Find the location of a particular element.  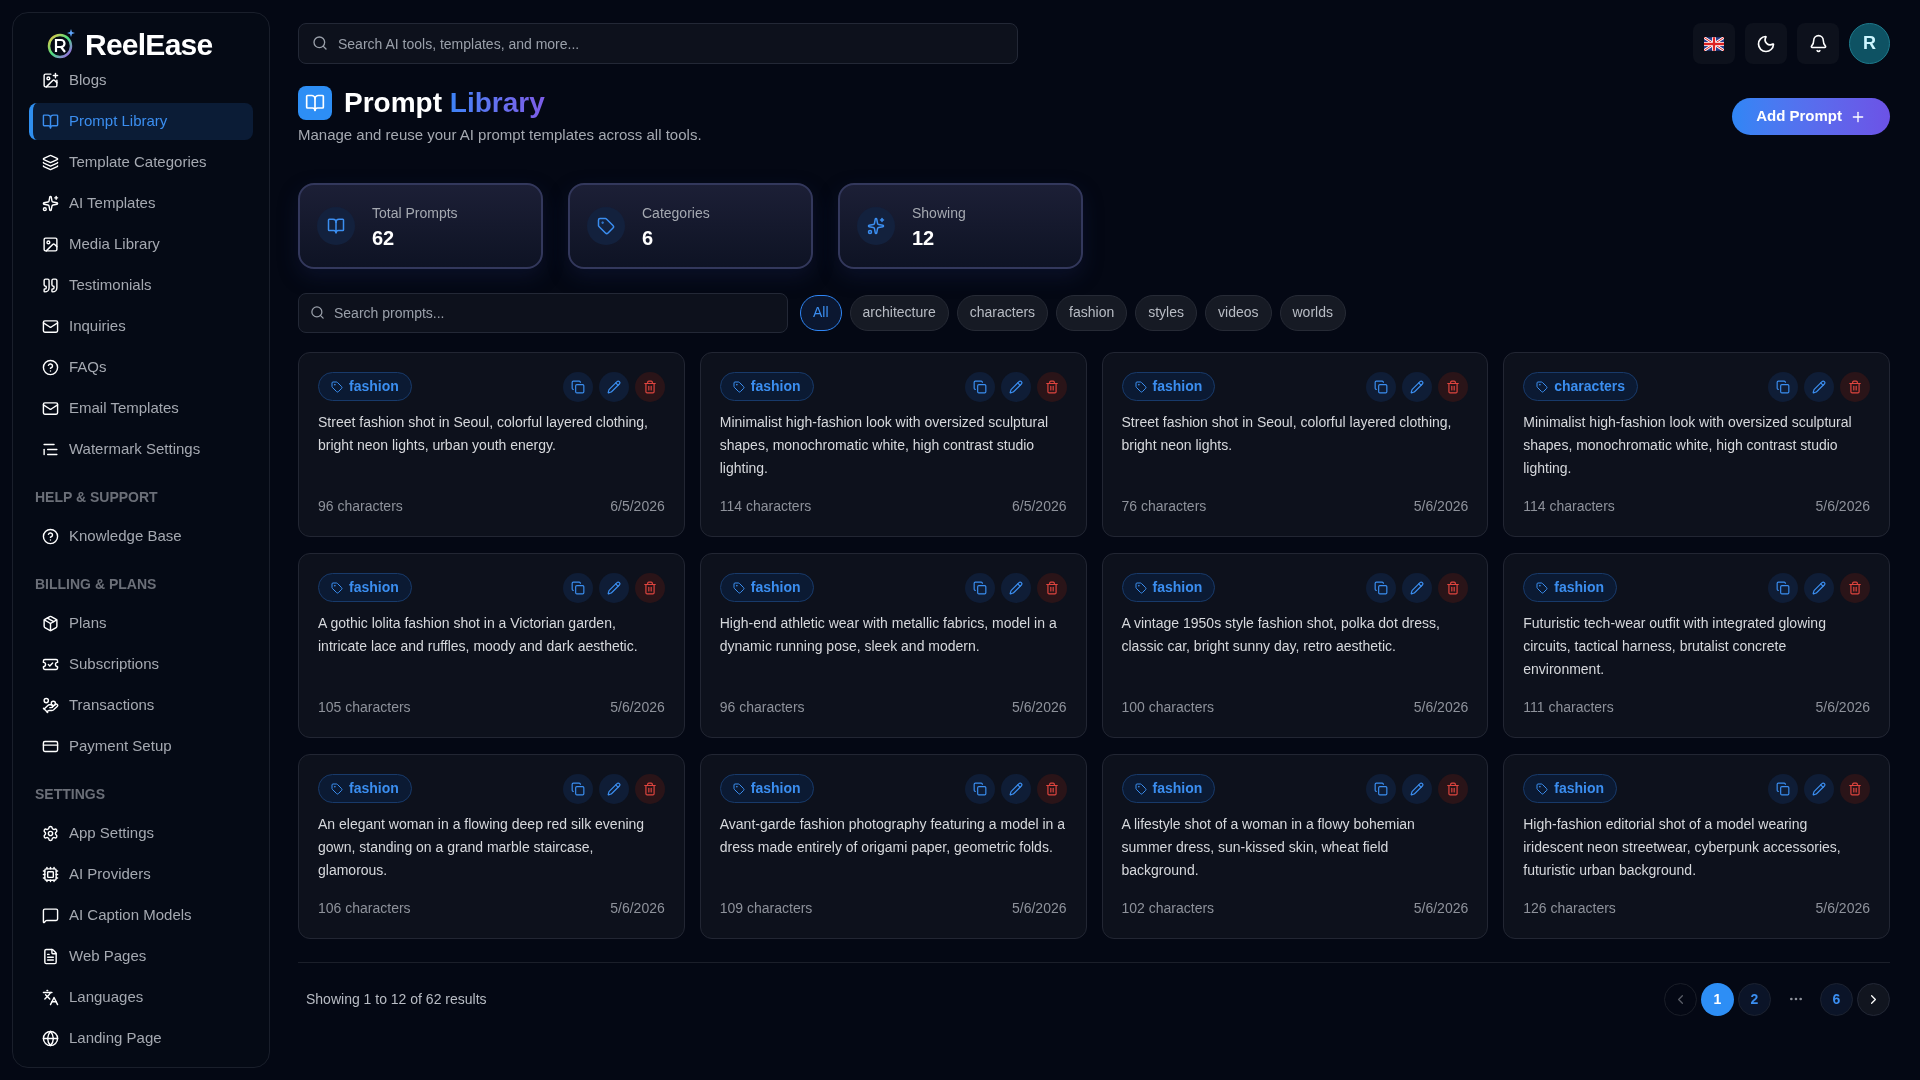

character-count: 100 characters is located at coordinates (1168, 707).